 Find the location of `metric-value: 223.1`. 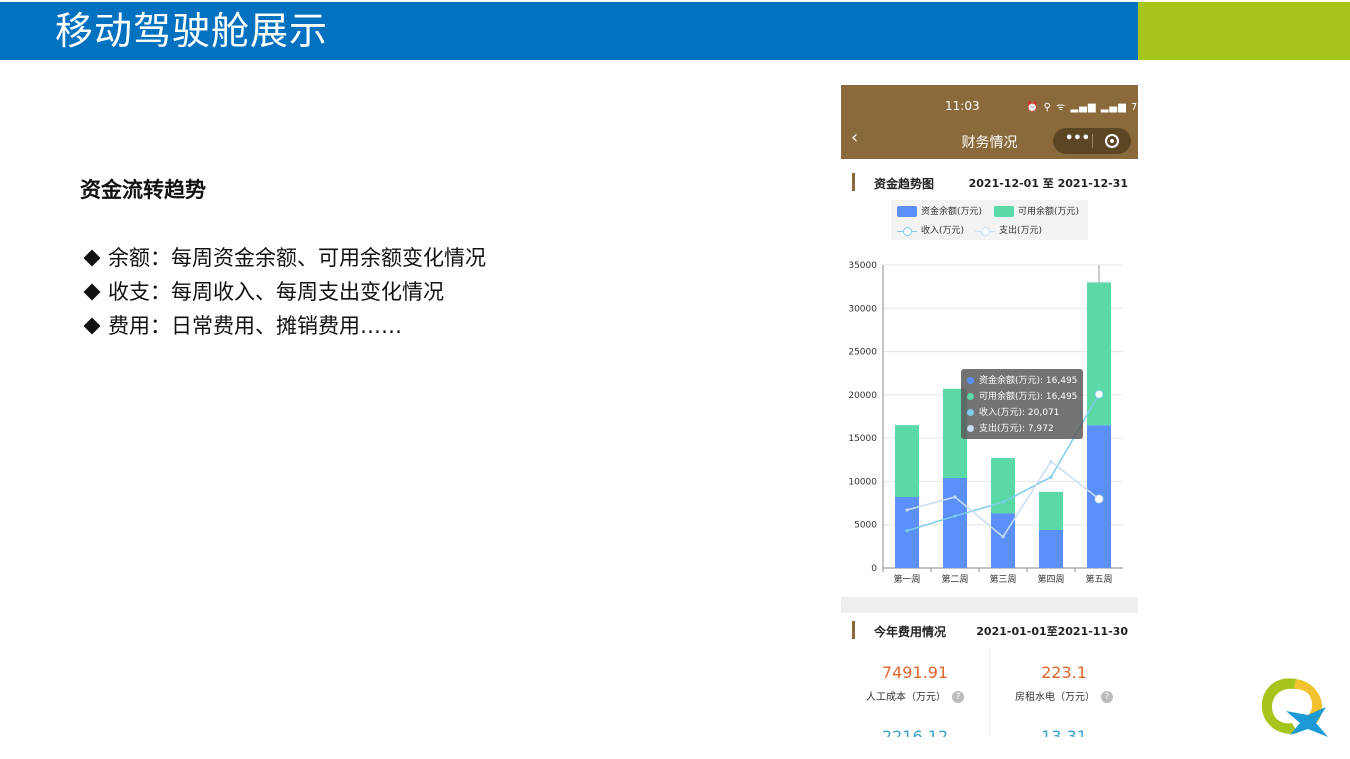

metric-value: 223.1 is located at coordinates (1064, 672).